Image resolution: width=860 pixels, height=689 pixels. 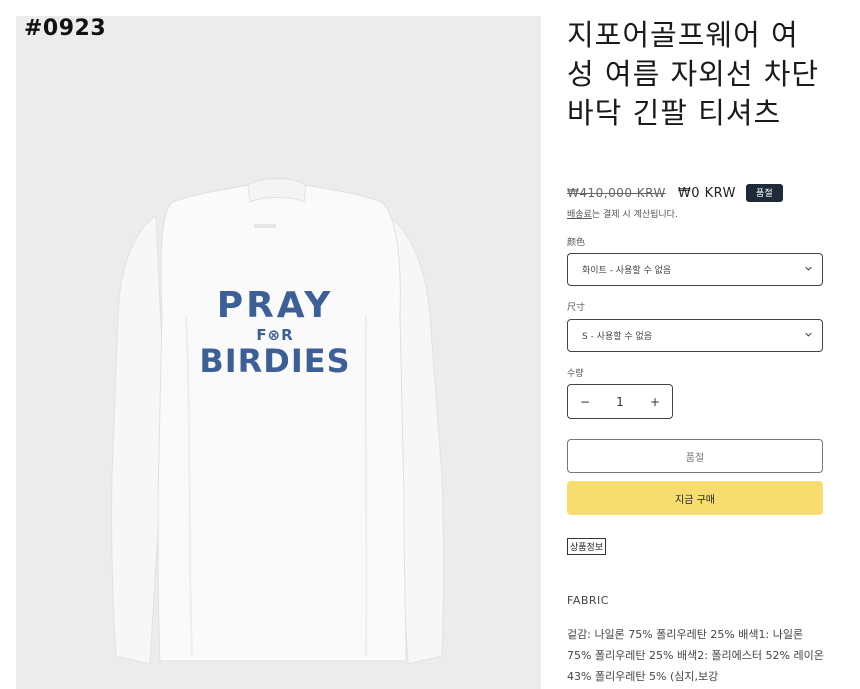 What do you see at coordinates (585, 402) in the screenshot?
I see `decrease-button: −` at bounding box center [585, 402].